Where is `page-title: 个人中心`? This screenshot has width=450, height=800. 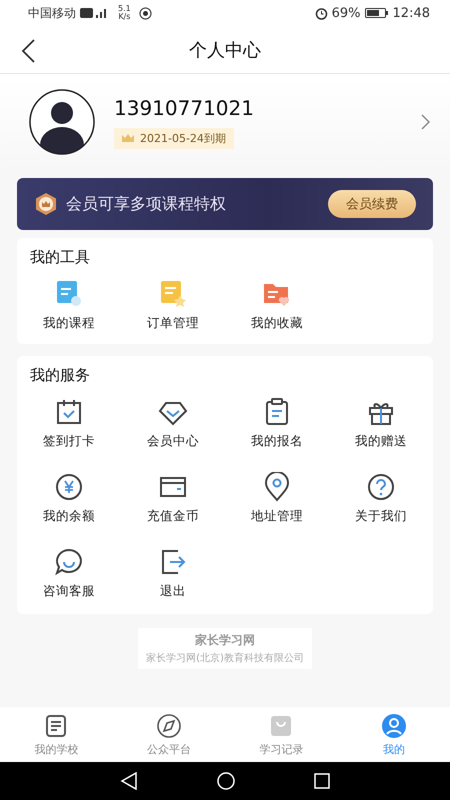
page-title: 个人中心 is located at coordinates (225, 50).